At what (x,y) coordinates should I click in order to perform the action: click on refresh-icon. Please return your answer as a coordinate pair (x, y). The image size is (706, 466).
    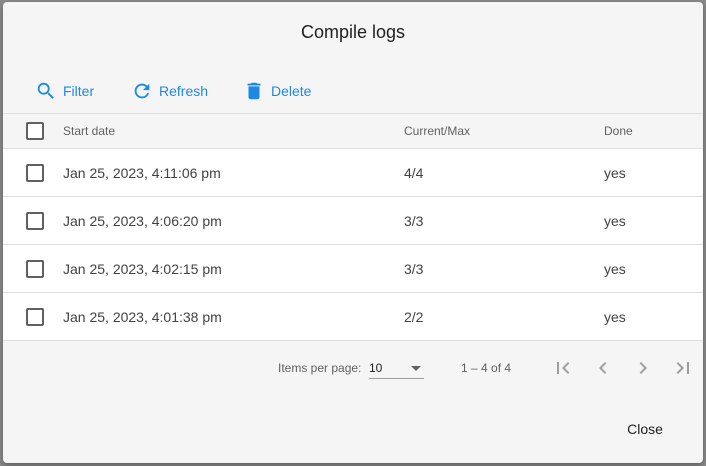
    Looking at the image, I should click on (142, 91).